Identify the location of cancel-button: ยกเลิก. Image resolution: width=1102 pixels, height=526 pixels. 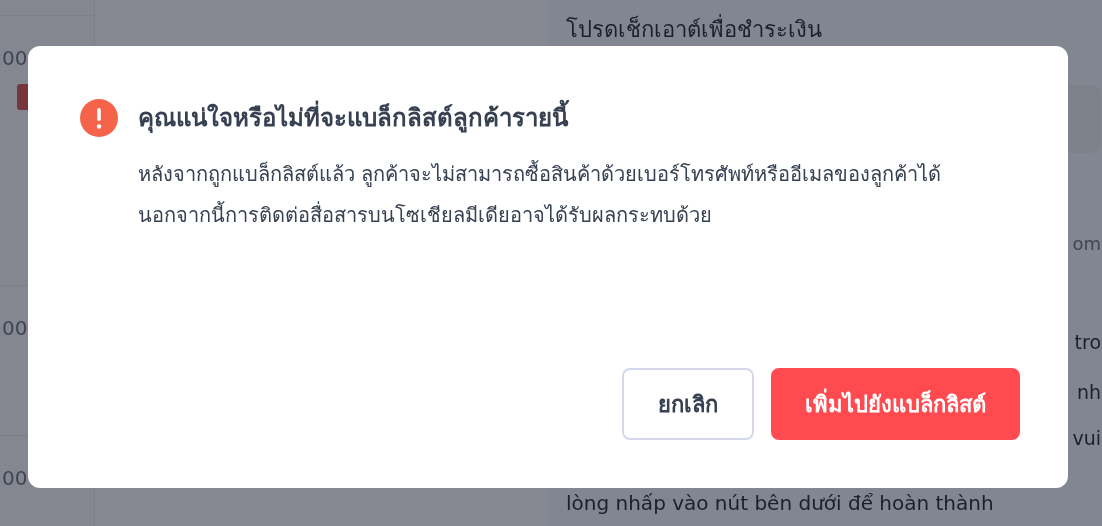
(688, 404).